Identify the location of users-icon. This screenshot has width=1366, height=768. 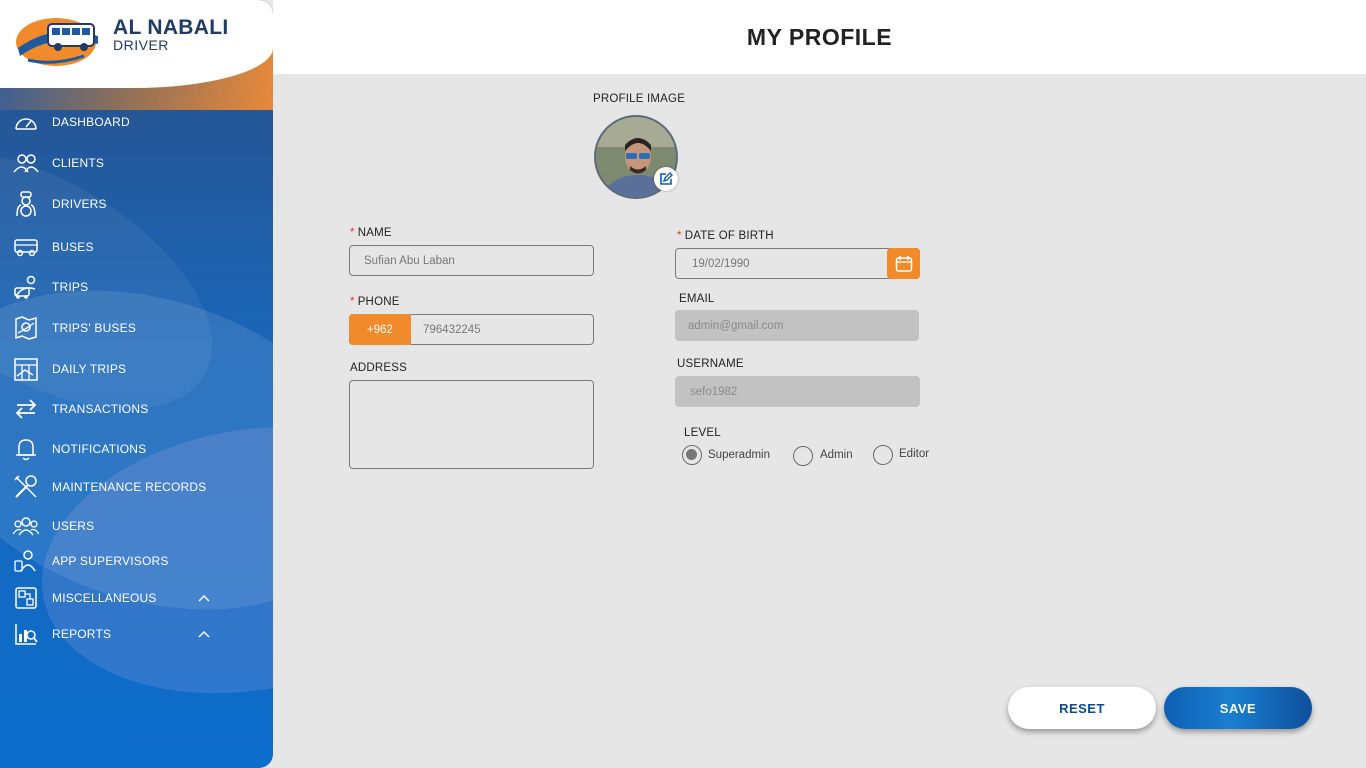
(26, 526).